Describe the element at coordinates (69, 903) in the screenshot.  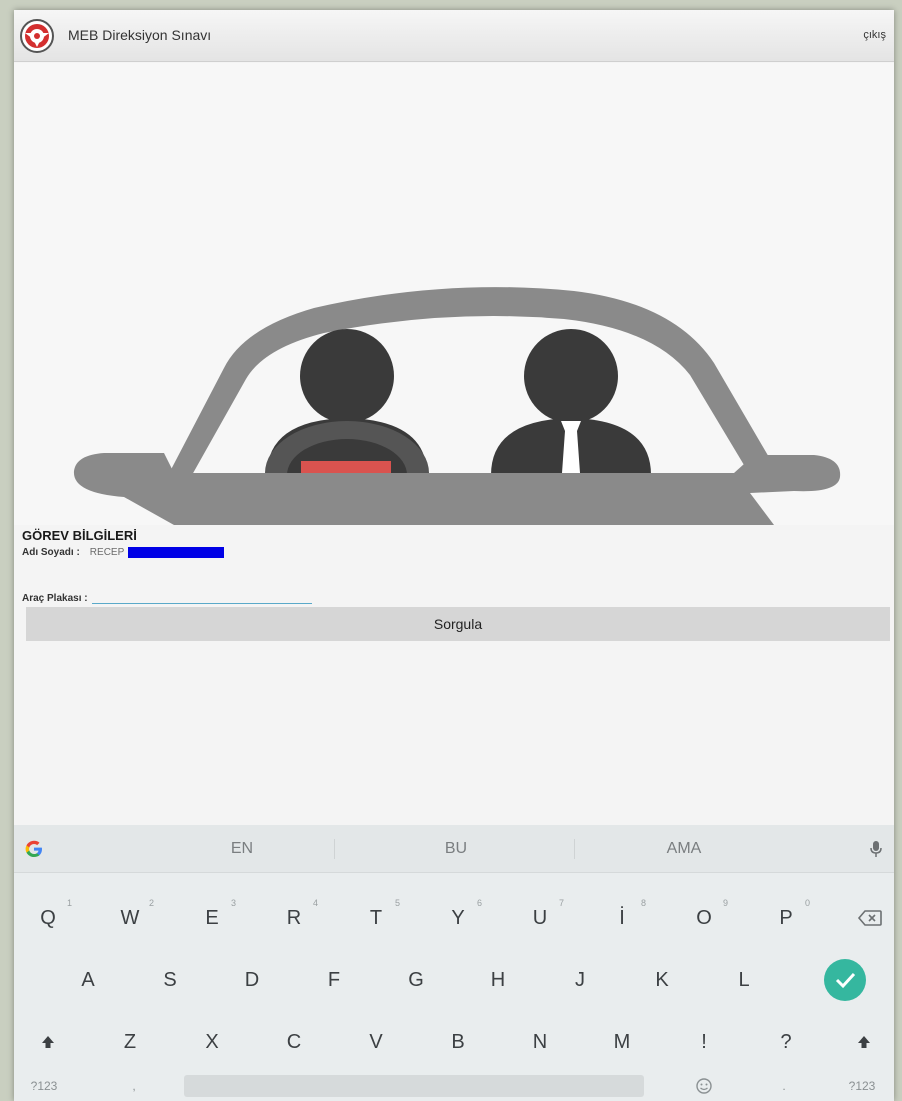
I see `key-hint: 1` at that location.